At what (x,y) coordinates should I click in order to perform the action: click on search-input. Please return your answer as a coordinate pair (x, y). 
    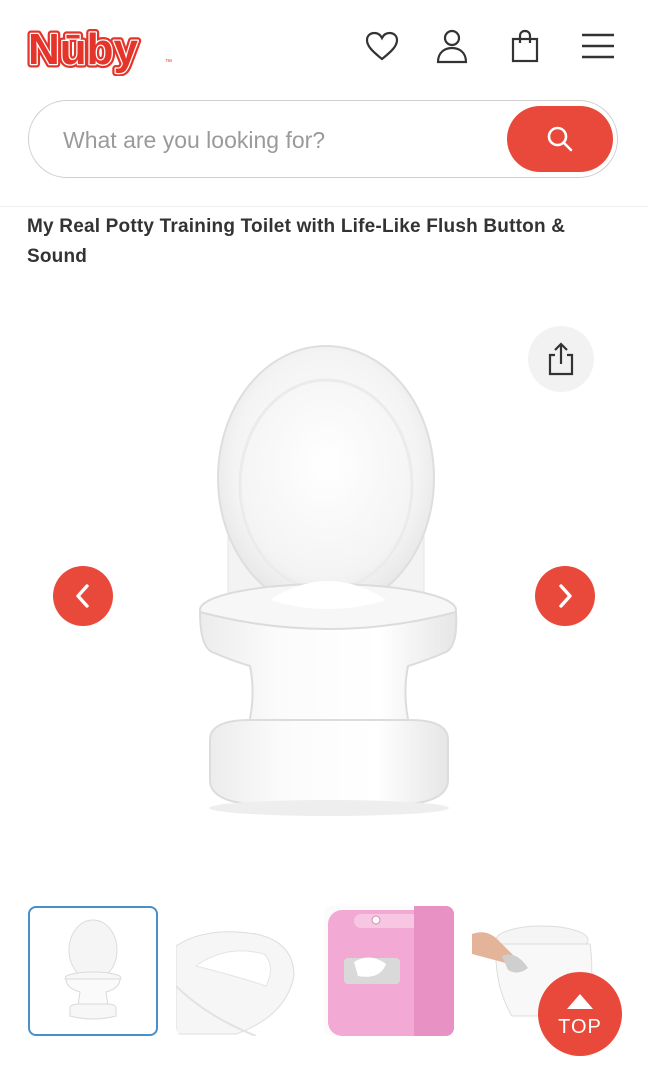
    Looking at the image, I should click on (278, 140).